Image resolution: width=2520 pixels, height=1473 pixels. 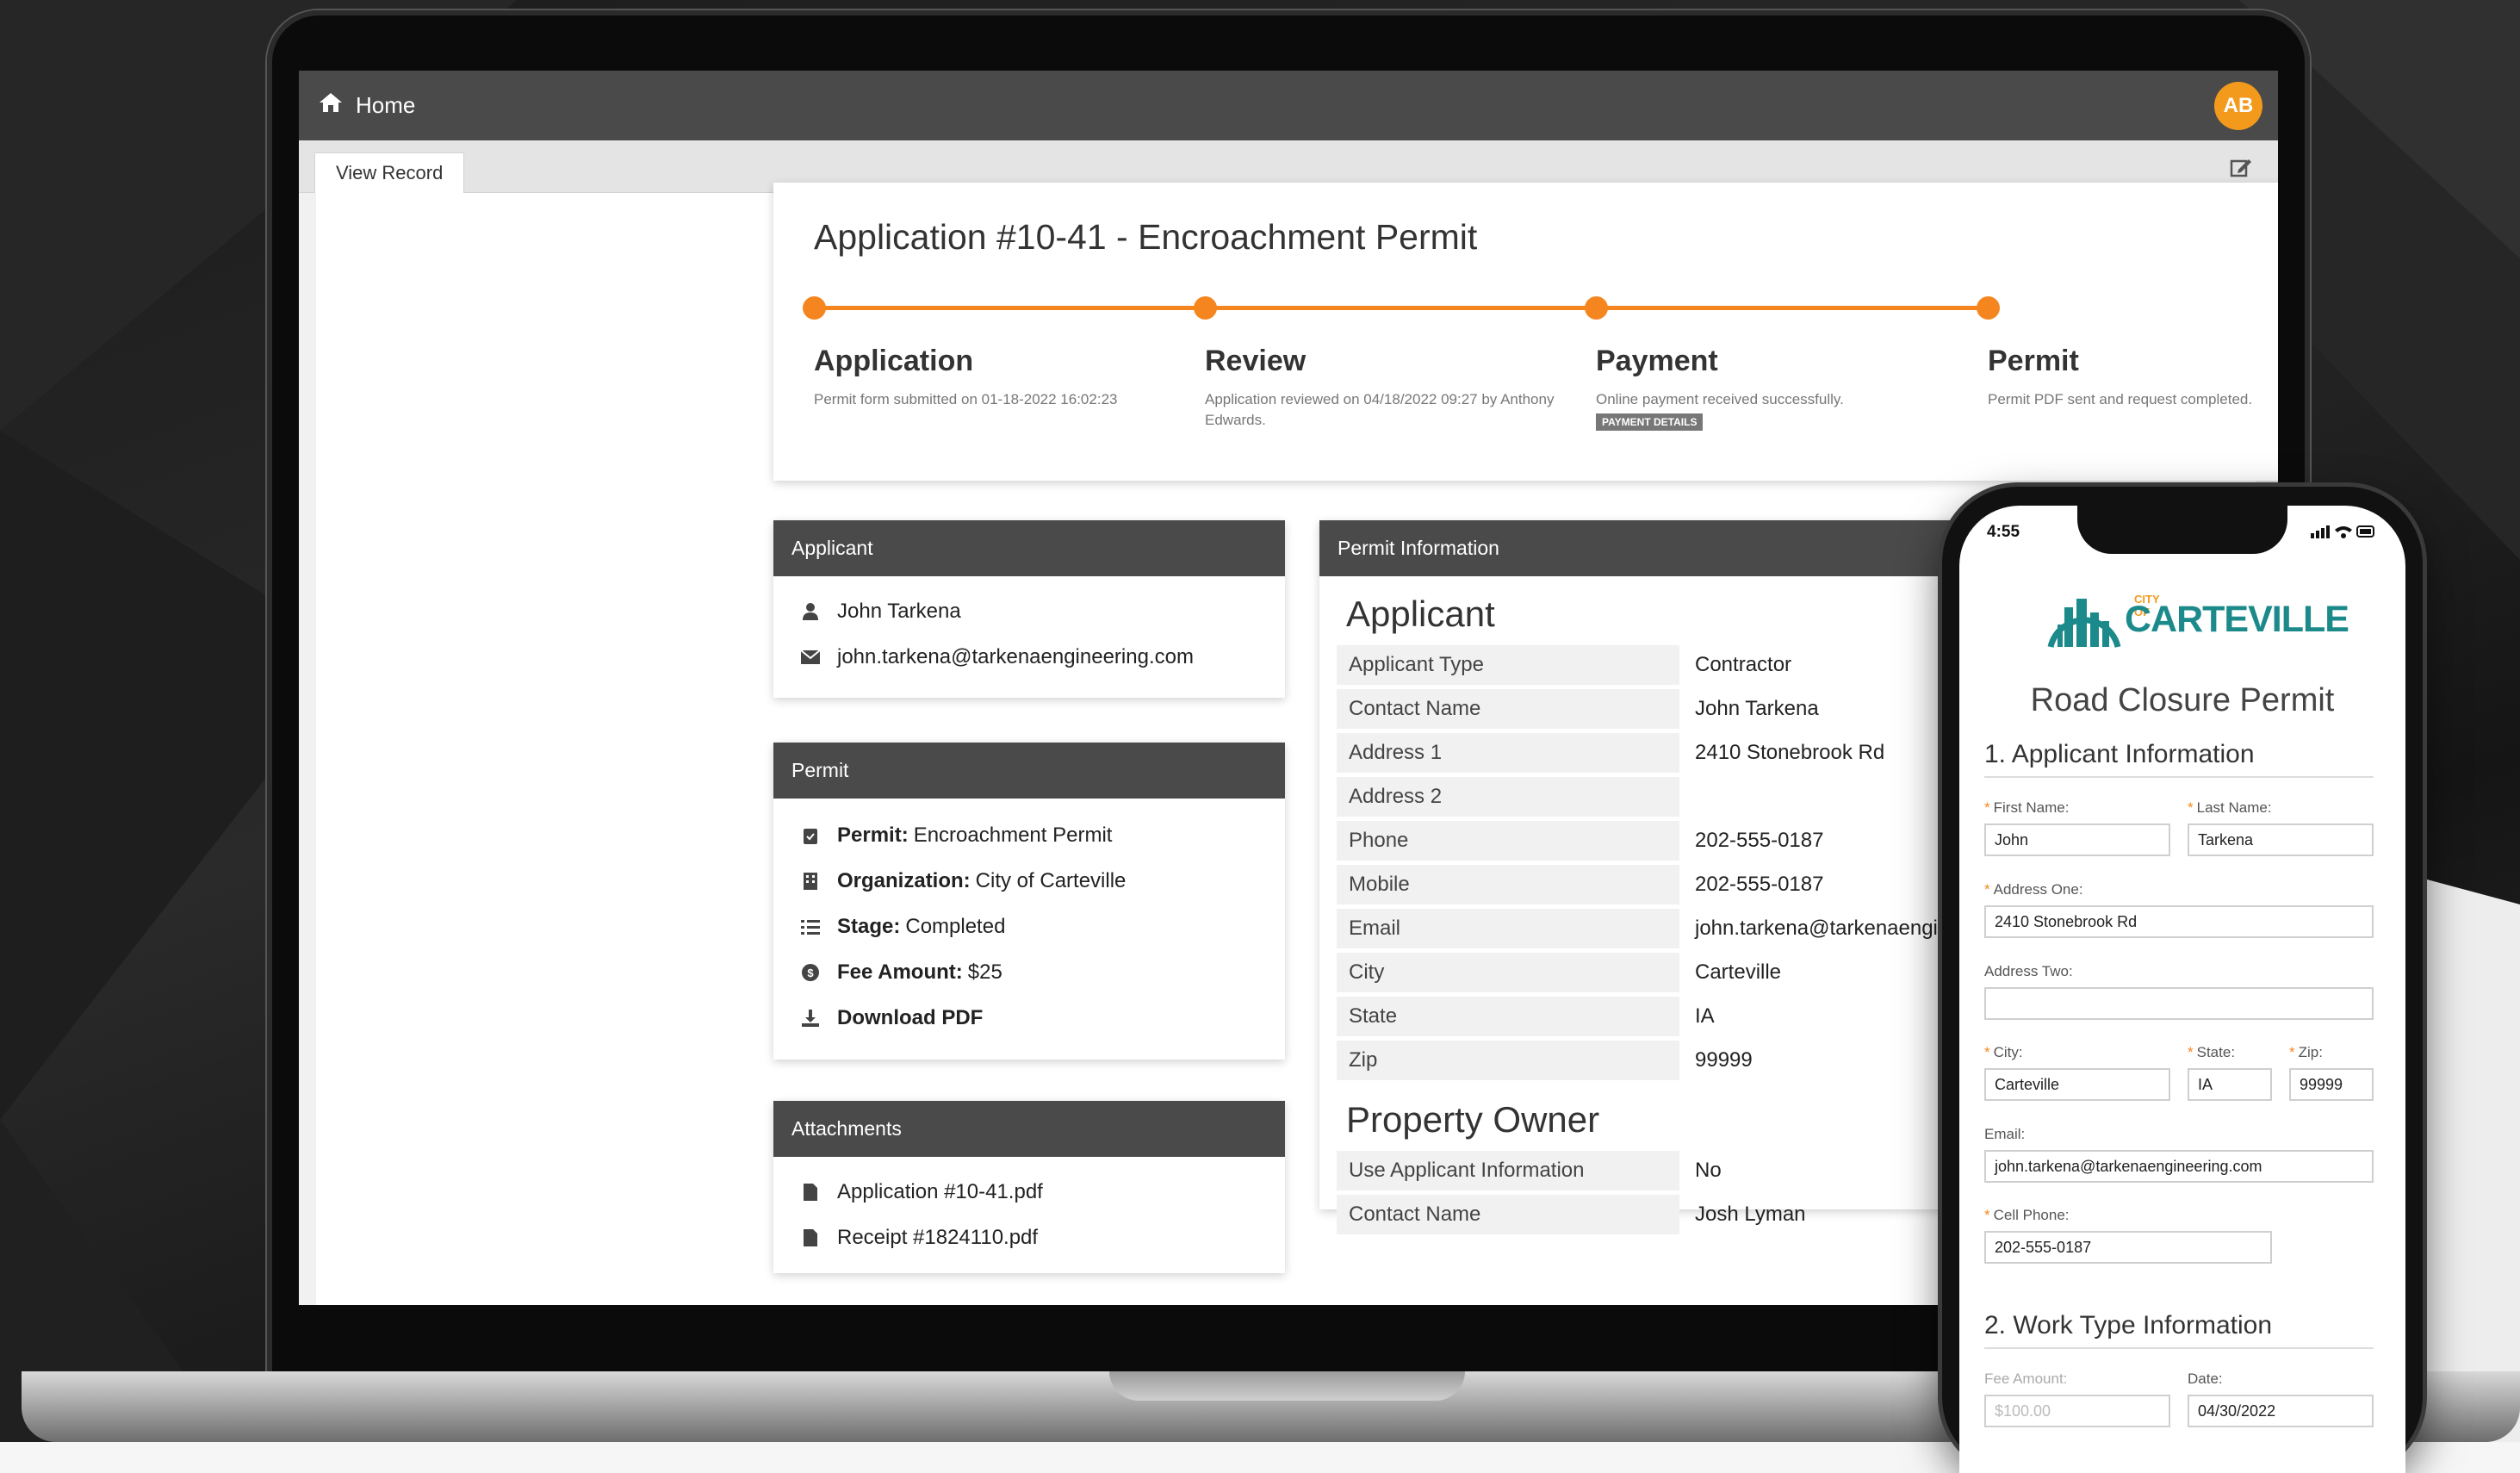 What do you see at coordinates (1206, 308) in the screenshot?
I see `stage-dot-review` at bounding box center [1206, 308].